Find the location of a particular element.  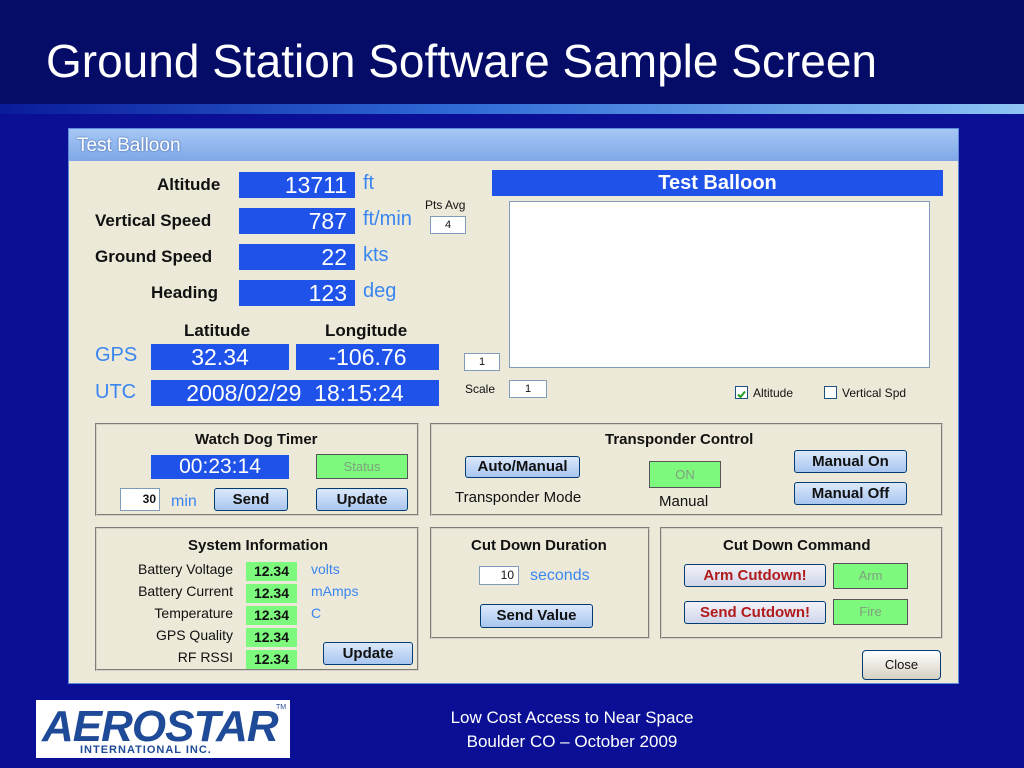

fire-status: Fire is located at coordinates (870, 612).